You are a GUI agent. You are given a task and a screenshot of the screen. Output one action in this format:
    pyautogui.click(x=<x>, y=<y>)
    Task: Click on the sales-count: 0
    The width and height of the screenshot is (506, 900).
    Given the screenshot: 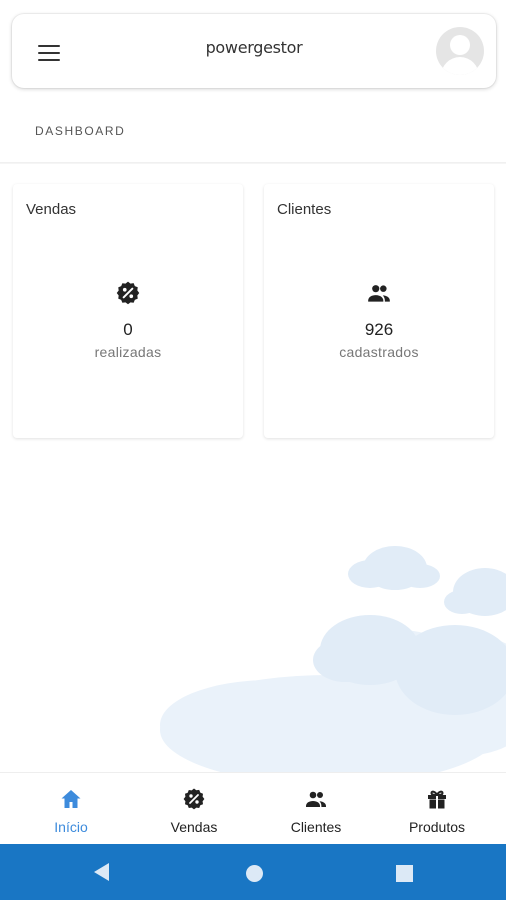 What is the action you would take?
    pyautogui.click(x=128, y=329)
    